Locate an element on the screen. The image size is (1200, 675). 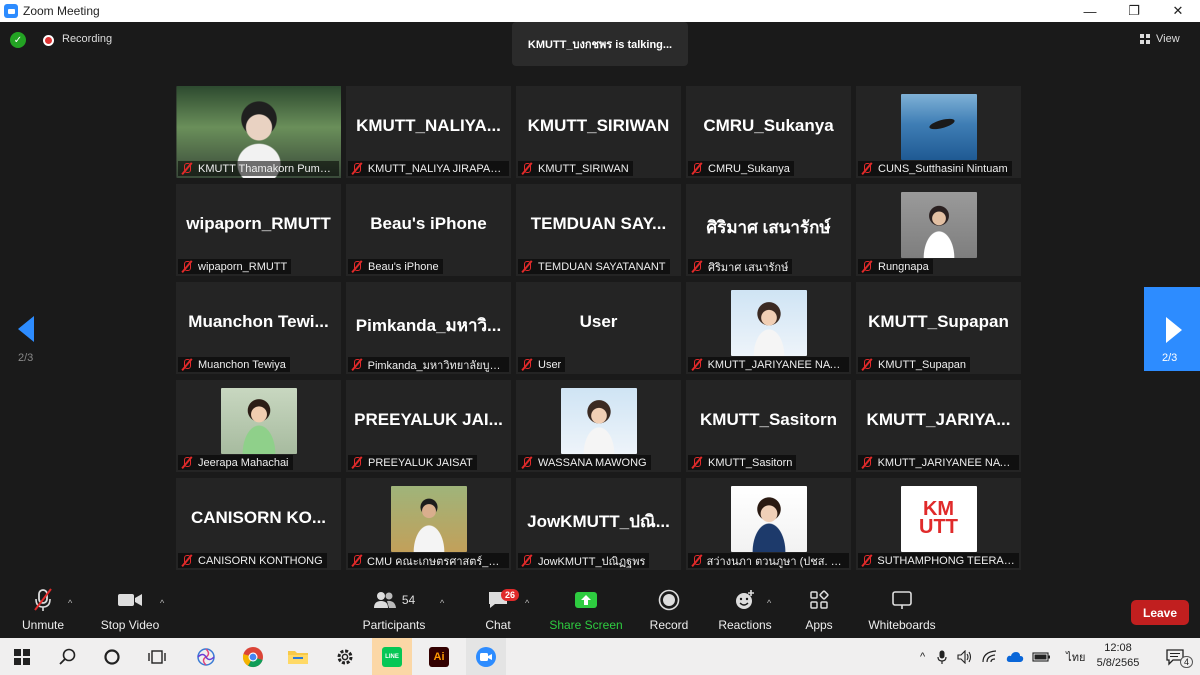
participant-tile: KMUTT_JARIYA... KMUTT_JARIYANEE NATTA is located at coordinates (938, 426).